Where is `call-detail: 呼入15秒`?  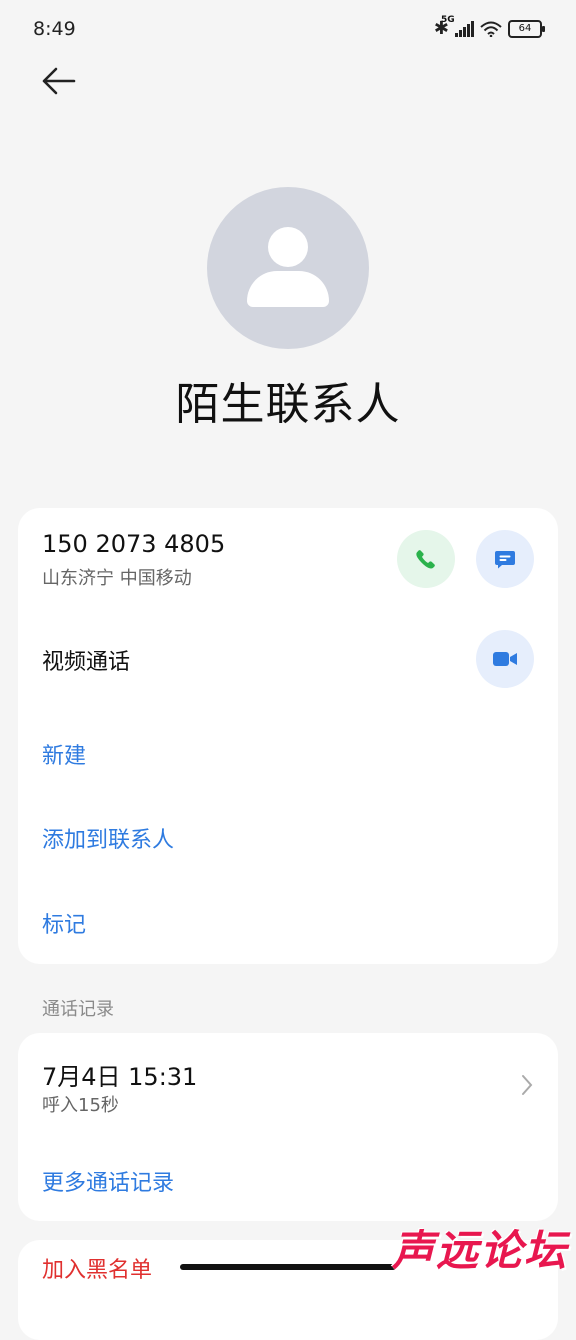
call-detail: 呼入15秒 is located at coordinates (80, 1105).